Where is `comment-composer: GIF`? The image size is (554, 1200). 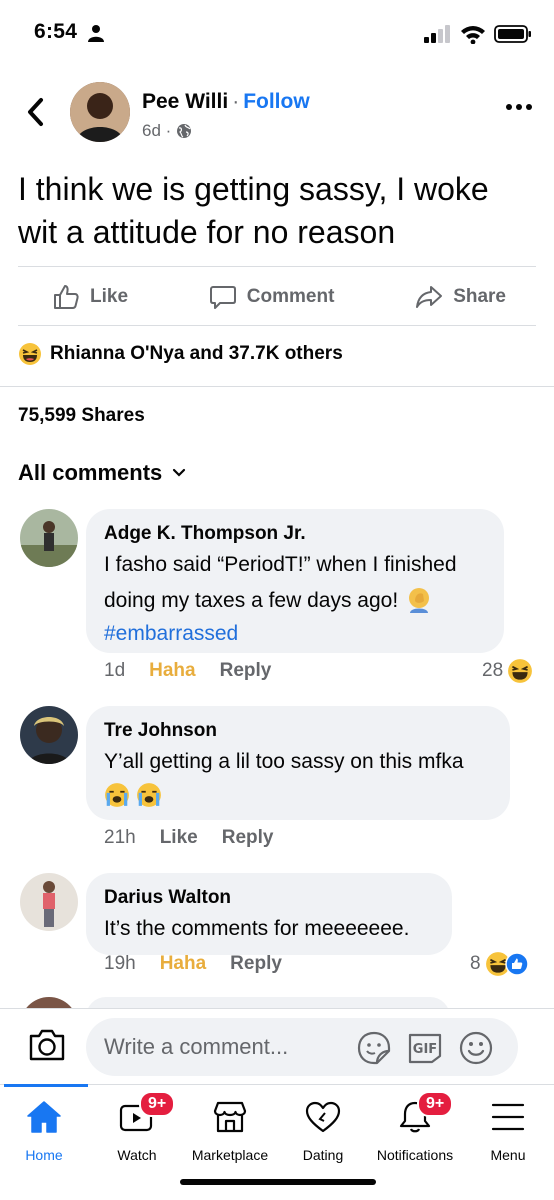 comment-composer: GIF is located at coordinates (277, 1046).